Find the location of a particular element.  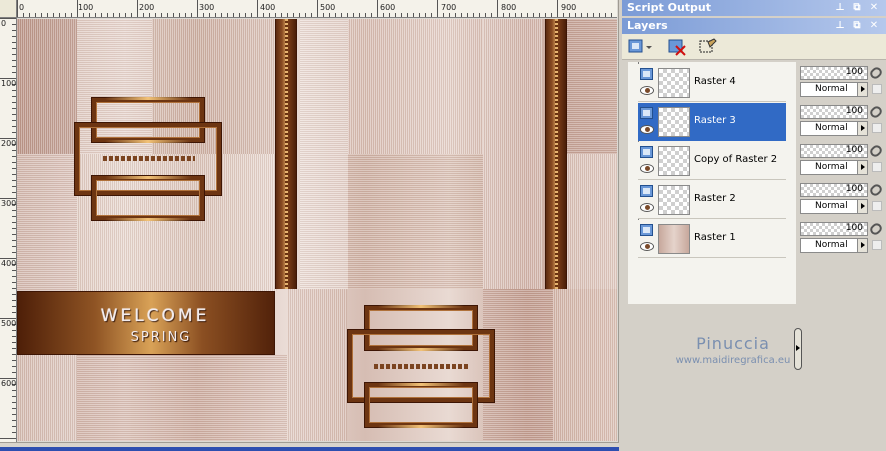

horizontal-scrollbar-thumb is located at coordinates (309, 449).